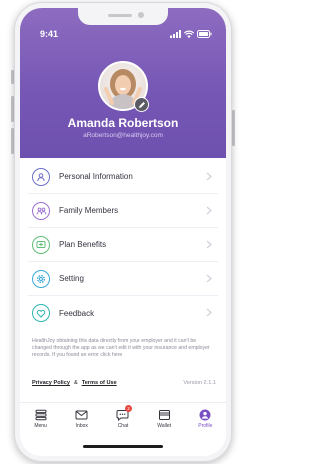 The image size is (320, 464). Describe the element at coordinates (89, 210) in the screenshot. I see `menu-item-label: Family Members` at that location.